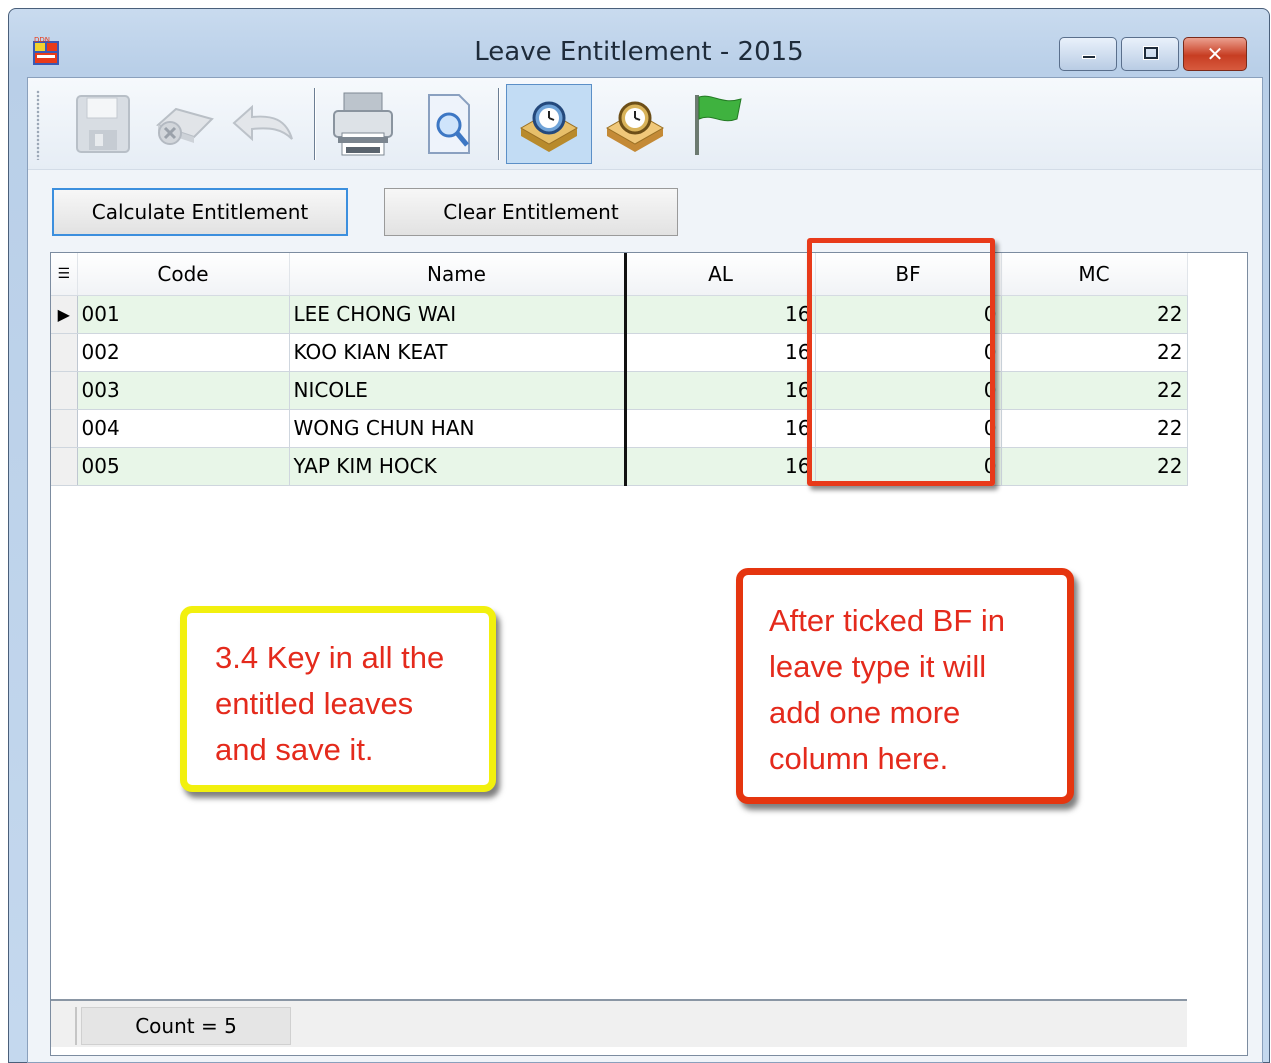  What do you see at coordinates (200, 212) in the screenshot?
I see `calculate-entitlement-button: Calculate Entitlement` at bounding box center [200, 212].